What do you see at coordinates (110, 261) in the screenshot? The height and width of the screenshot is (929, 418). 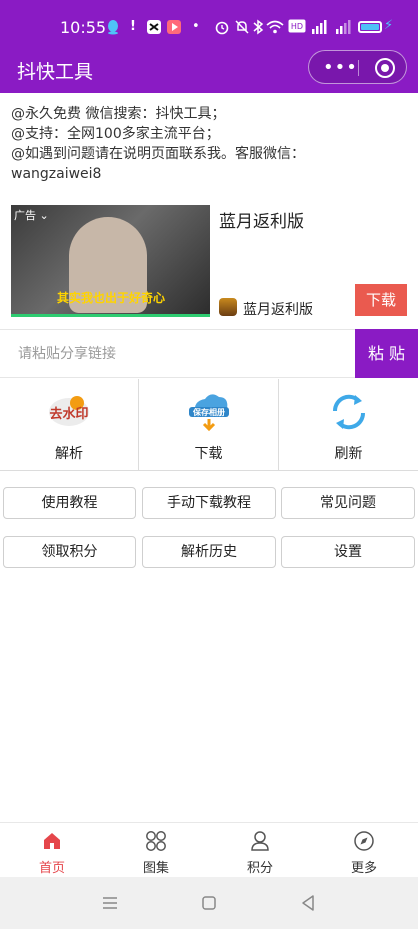 I see `ad-video-thumbnail: 广告 ⌄ 其实我也出于好奇心` at bounding box center [110, 261].